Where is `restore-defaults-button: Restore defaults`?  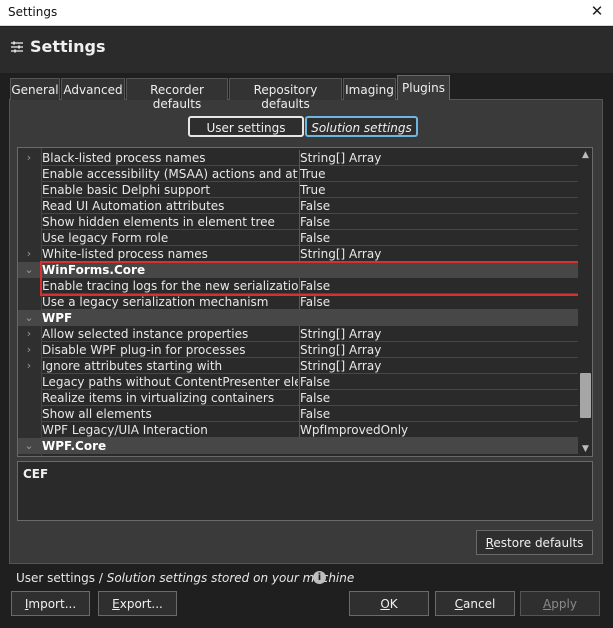 restore-defaults-button: Restore defaults is located at coordinates (534, 542).